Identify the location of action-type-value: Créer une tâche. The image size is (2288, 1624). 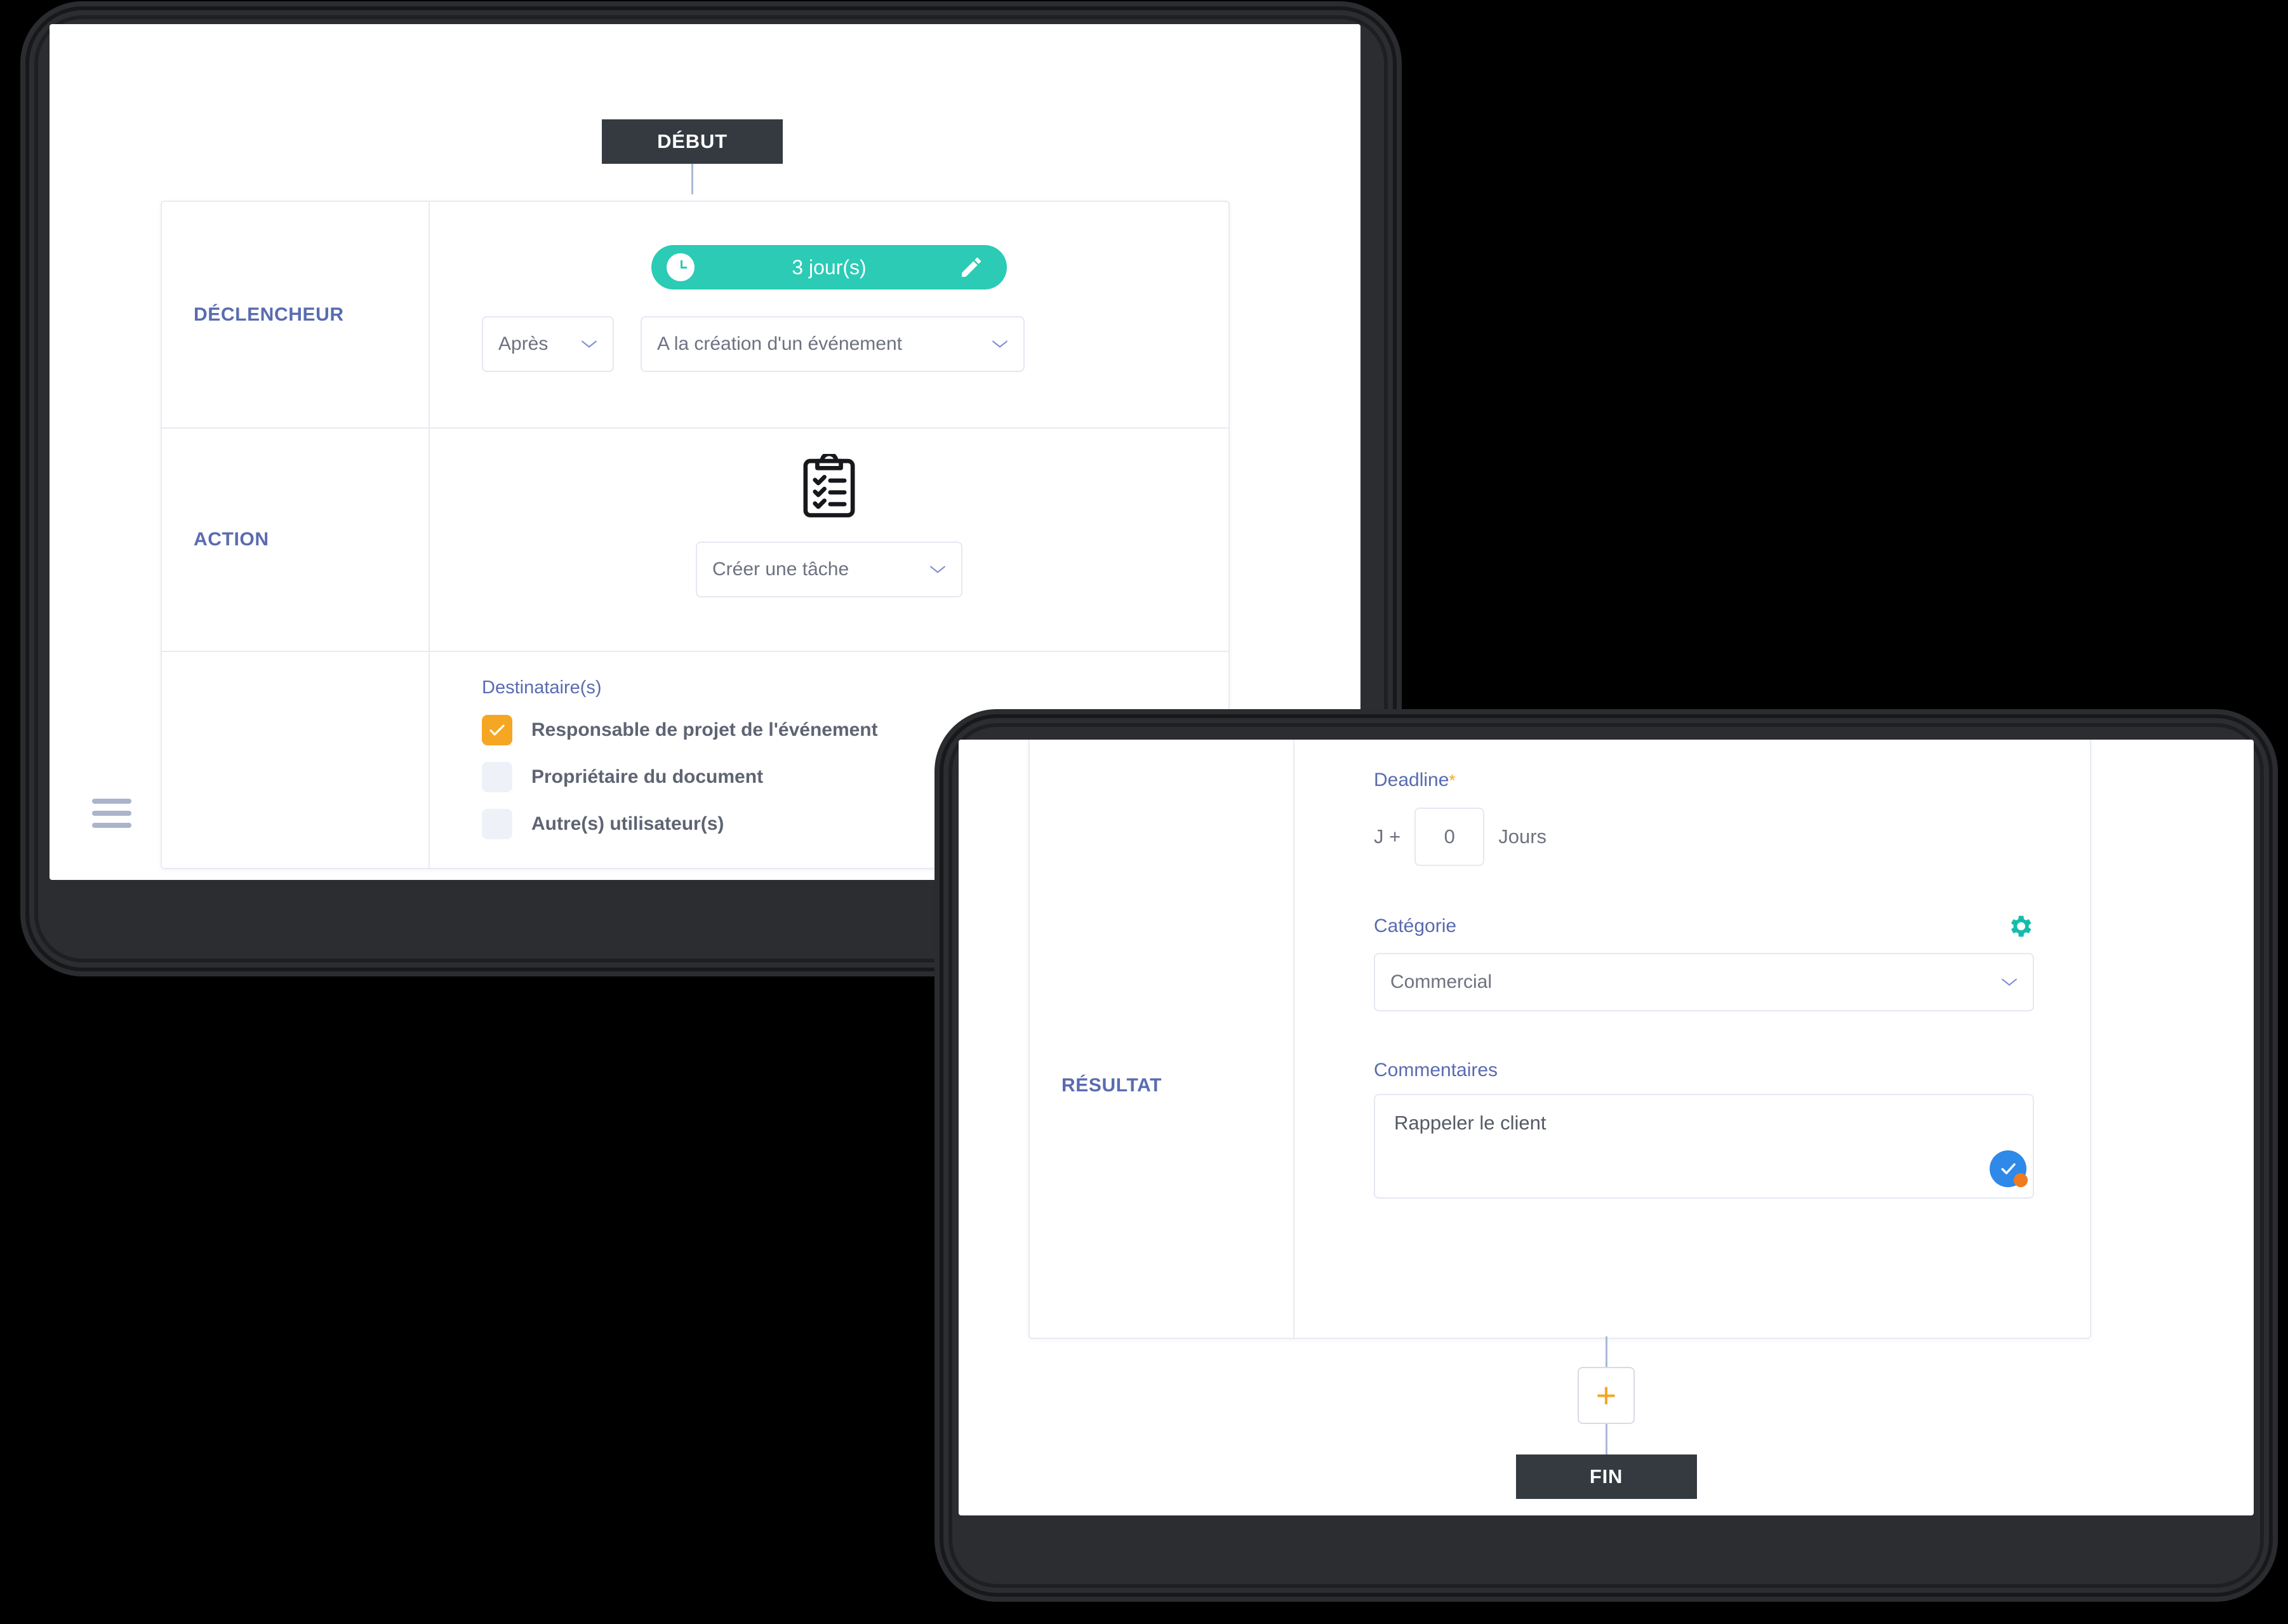
(780, 569).